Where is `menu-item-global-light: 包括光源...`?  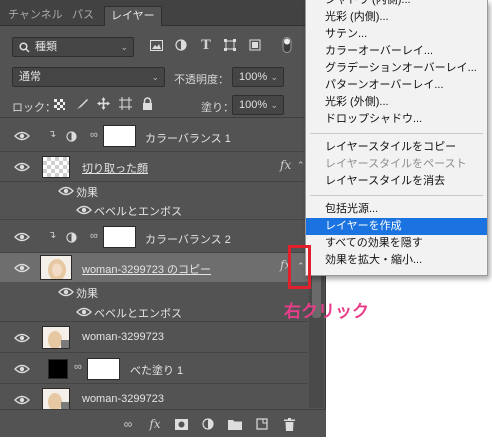 menu-item-global-light: 包括光源... is located at coordinates (396, 209).